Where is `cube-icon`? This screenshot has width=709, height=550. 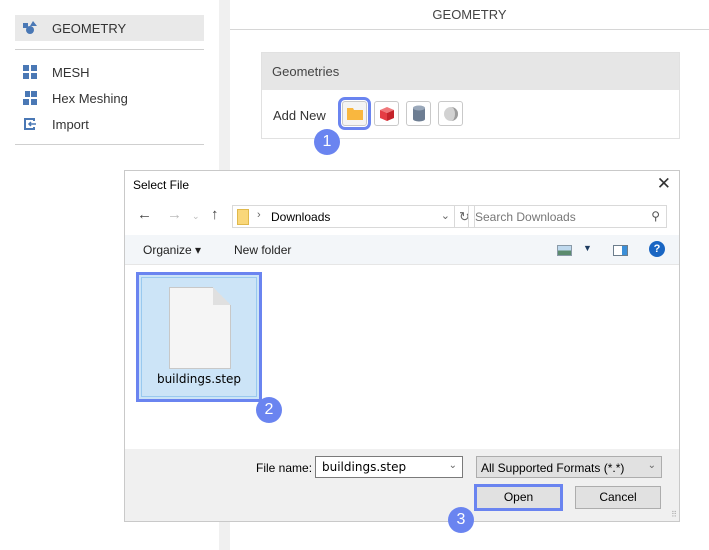 cube-icon is located at coordinates (386, 113).